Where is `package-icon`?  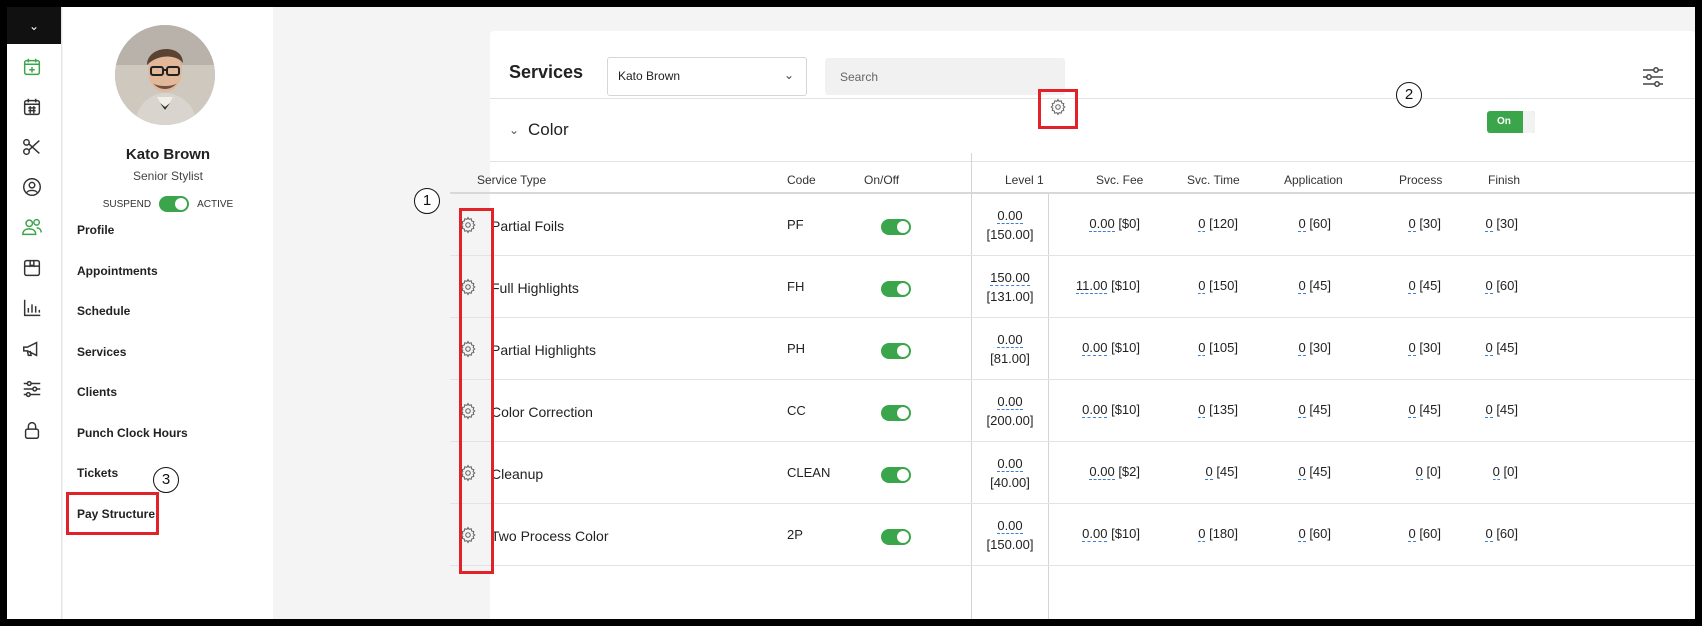
package-icon is located at coordinates (32, 268).